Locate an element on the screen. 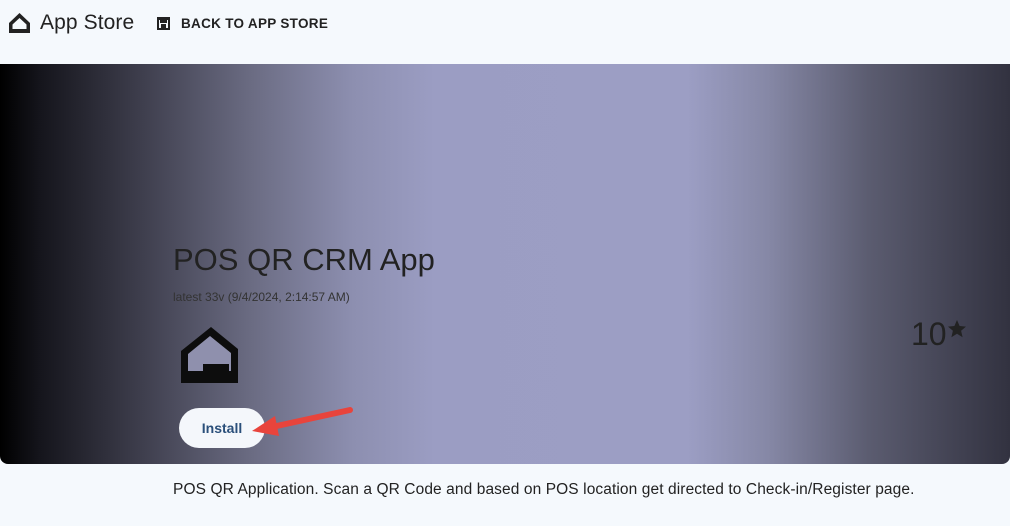 The height and width of the screenshot is (526, 1010). star-icon is located at coordinates (956, 329).